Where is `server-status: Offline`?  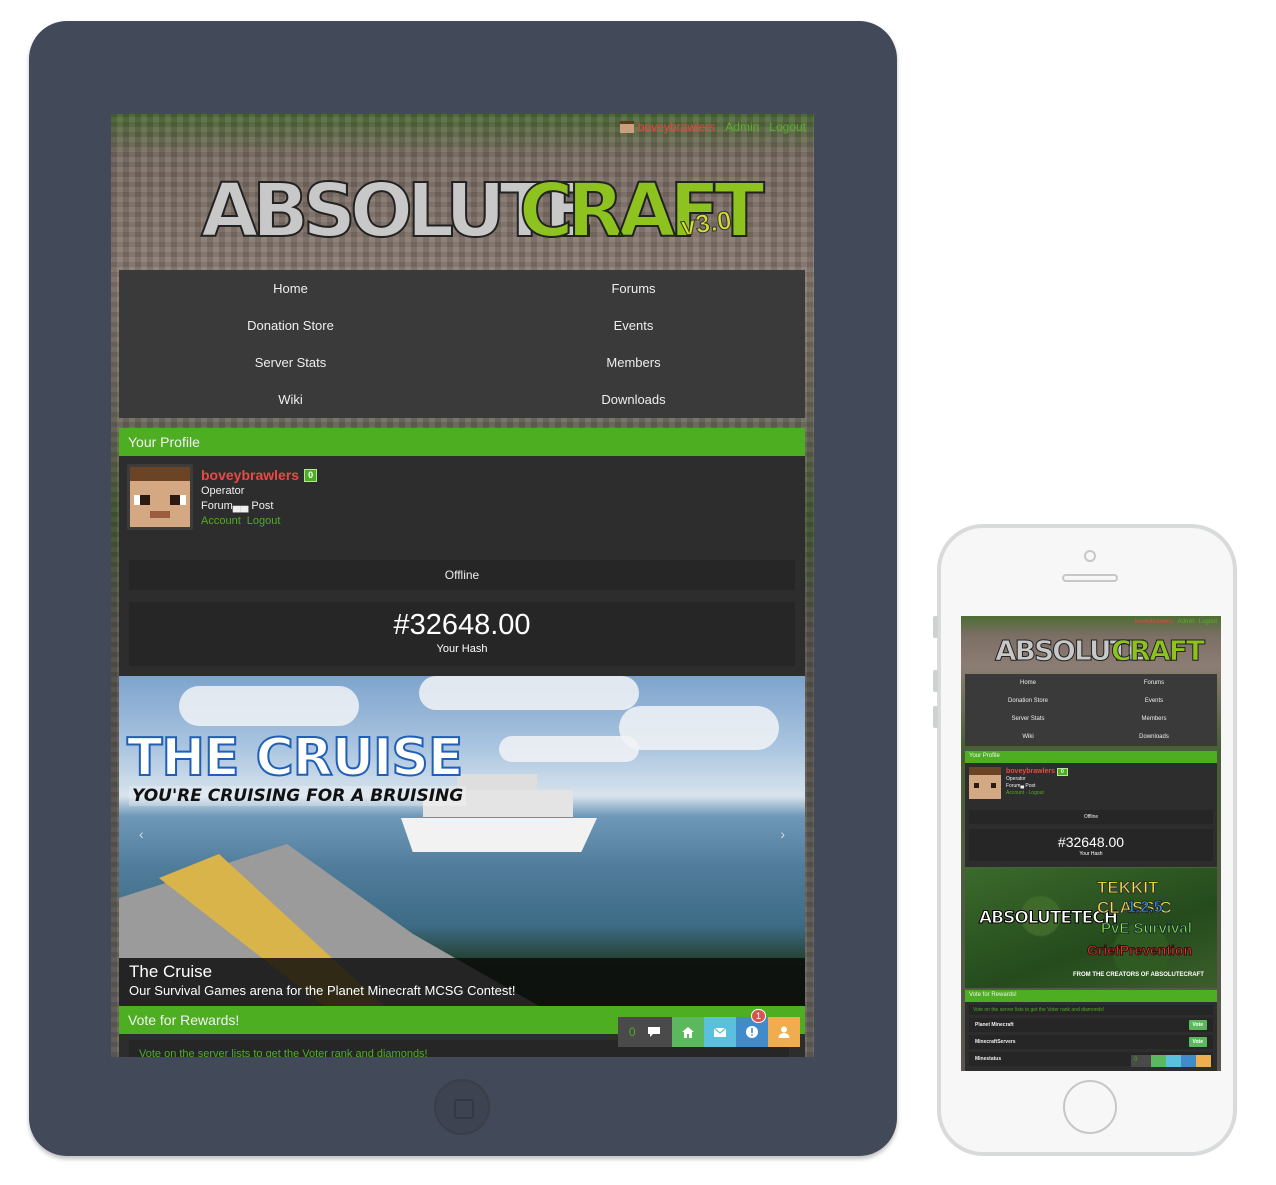
server-status: Offline is located at coordinates (462, 575).